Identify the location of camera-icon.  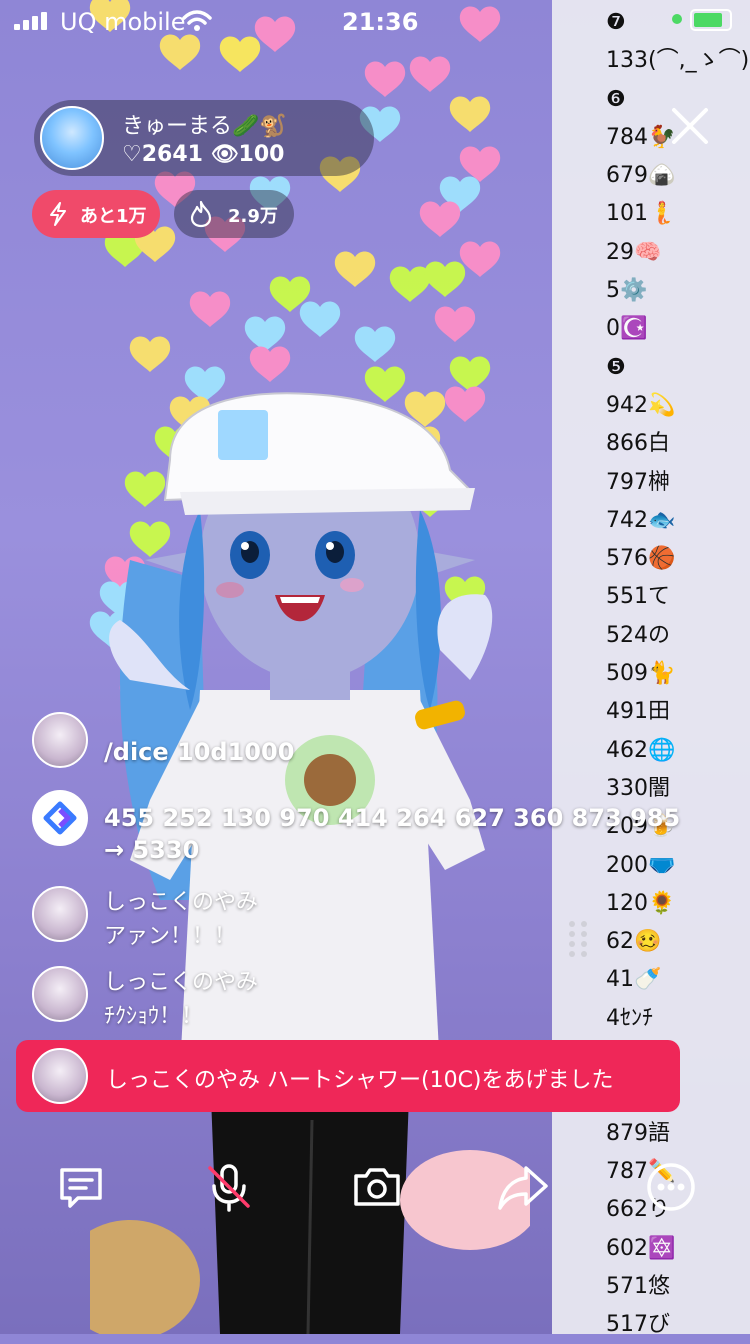
(377, 1187).